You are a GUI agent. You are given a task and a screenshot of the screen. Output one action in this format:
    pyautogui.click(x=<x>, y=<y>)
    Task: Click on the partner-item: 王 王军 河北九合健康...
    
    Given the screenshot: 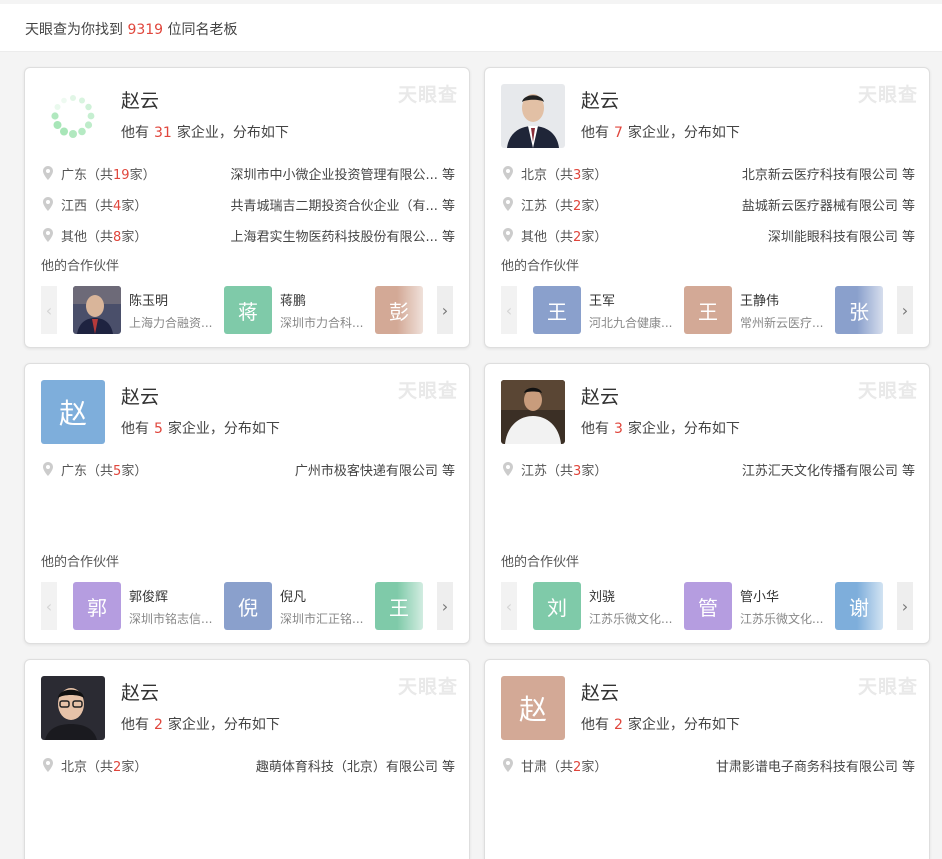 What is the action you would take?
    pyautogui.click(x=603, y=310)
    